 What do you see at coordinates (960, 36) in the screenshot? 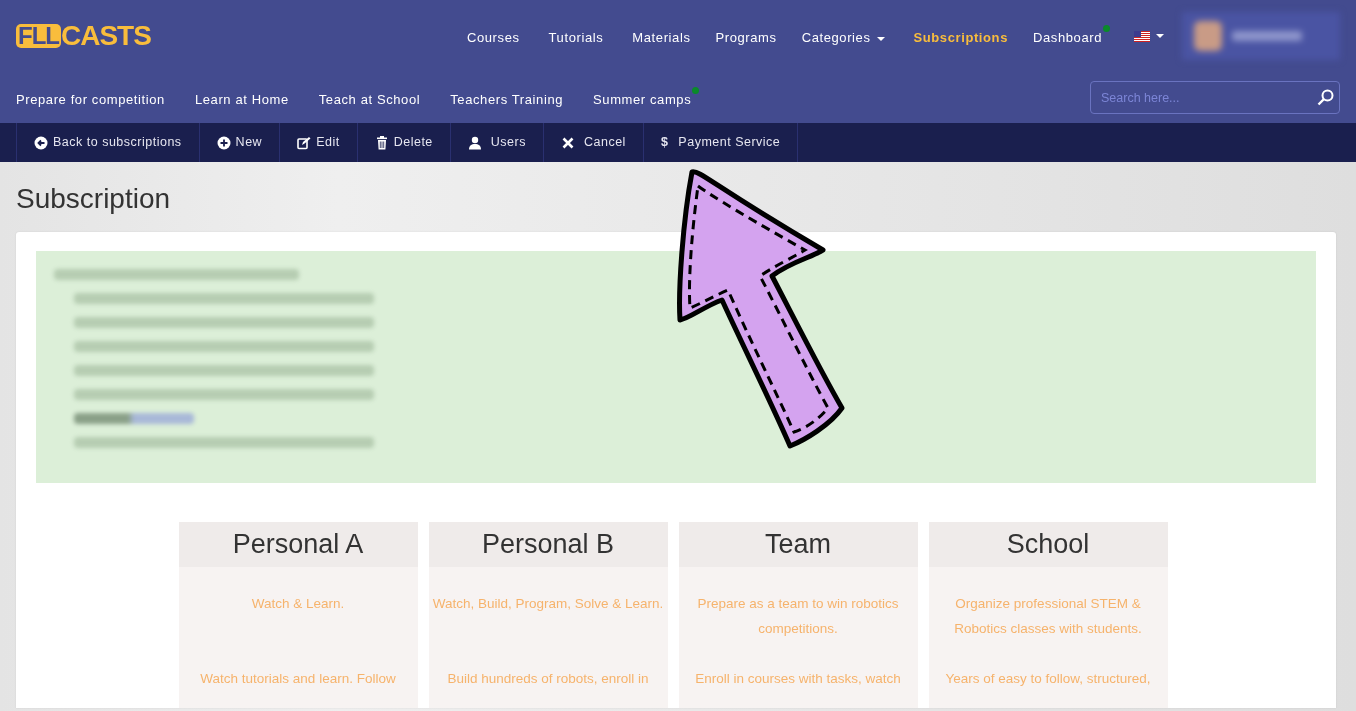
I see `nav-link: Subscriptions` at bounding box center [960, 36].